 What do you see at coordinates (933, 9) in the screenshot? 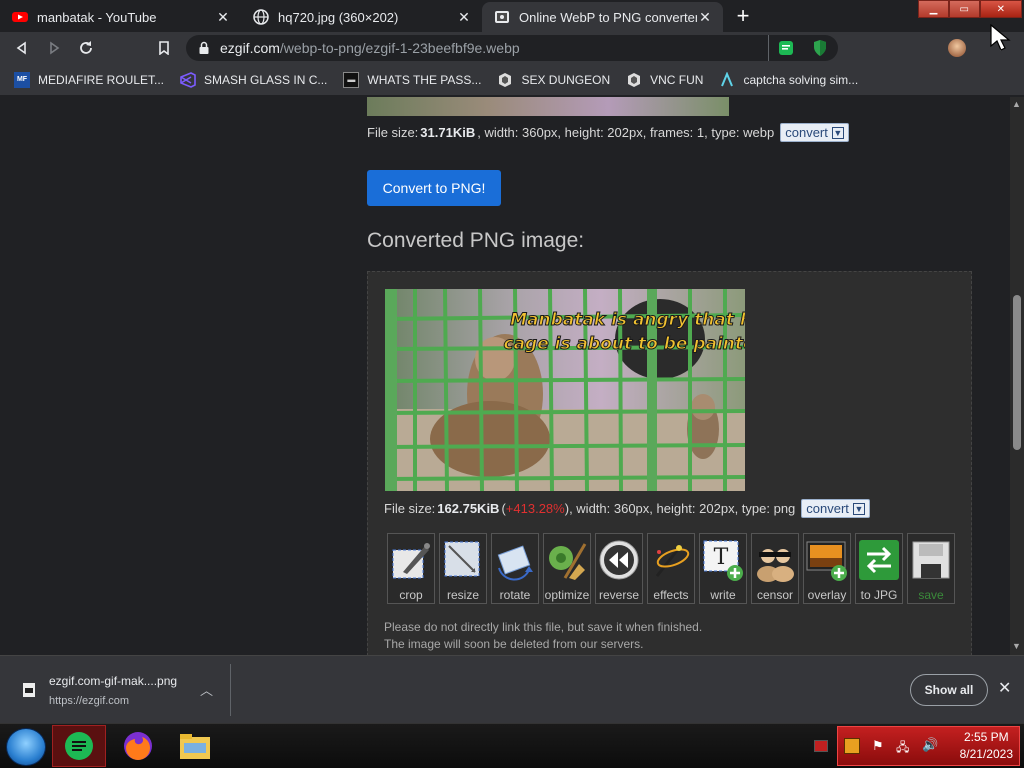
I see `minimize-button: ▁` at bounding box center [933, 9].